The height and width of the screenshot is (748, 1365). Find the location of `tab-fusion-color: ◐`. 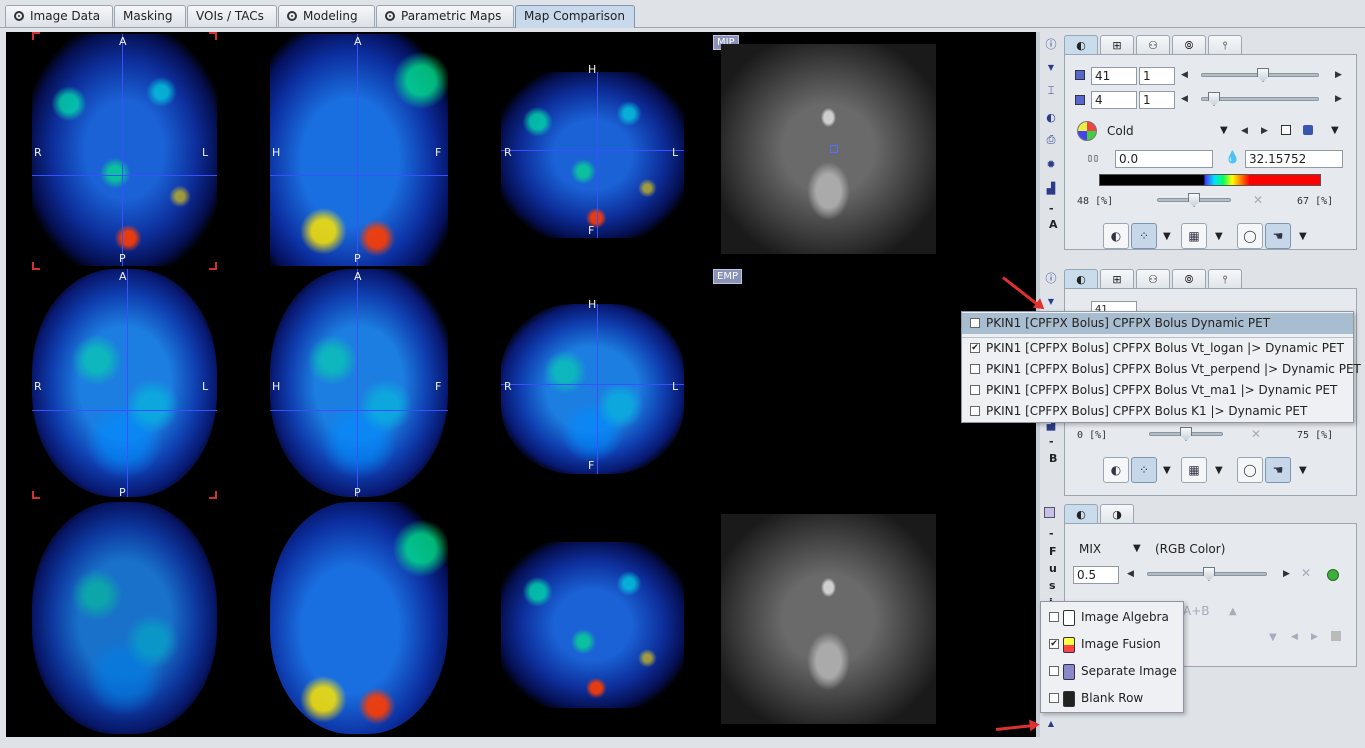

tab-fusion-color: ◐ is located at coordinates (1081, 514).